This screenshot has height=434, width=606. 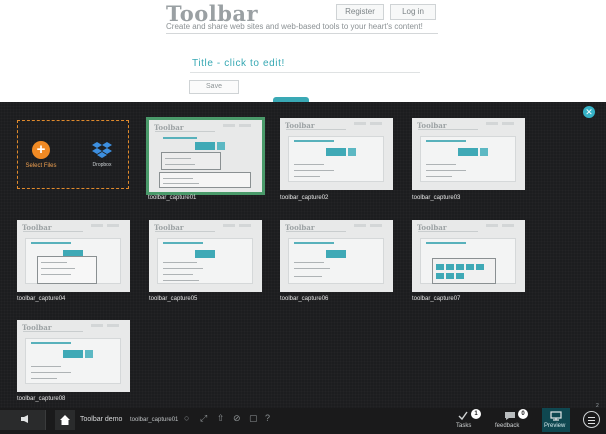 What do you see at coordinates (304, 299) in the screenshot?
I see `capture-caption: toolbar_capture06` at bounding box center [304, 299].